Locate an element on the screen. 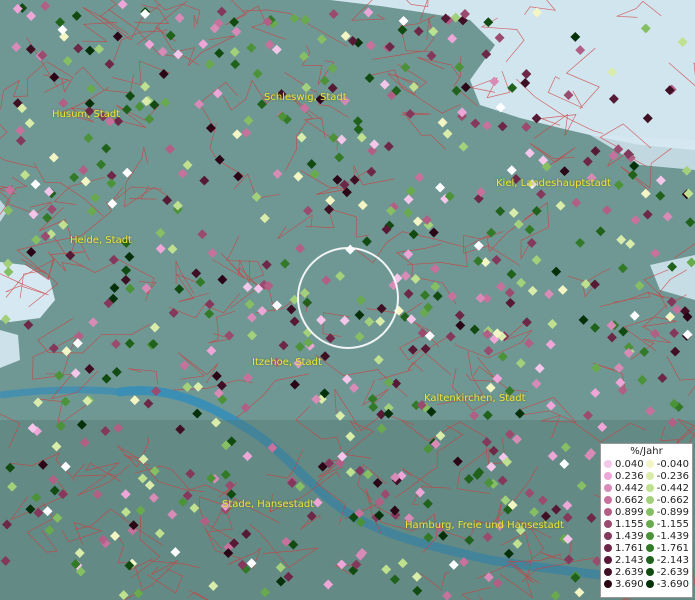 This screenshot has width=695, height=600. legend-row: 0.899 -0.899 is located at coordinates (646, 512).